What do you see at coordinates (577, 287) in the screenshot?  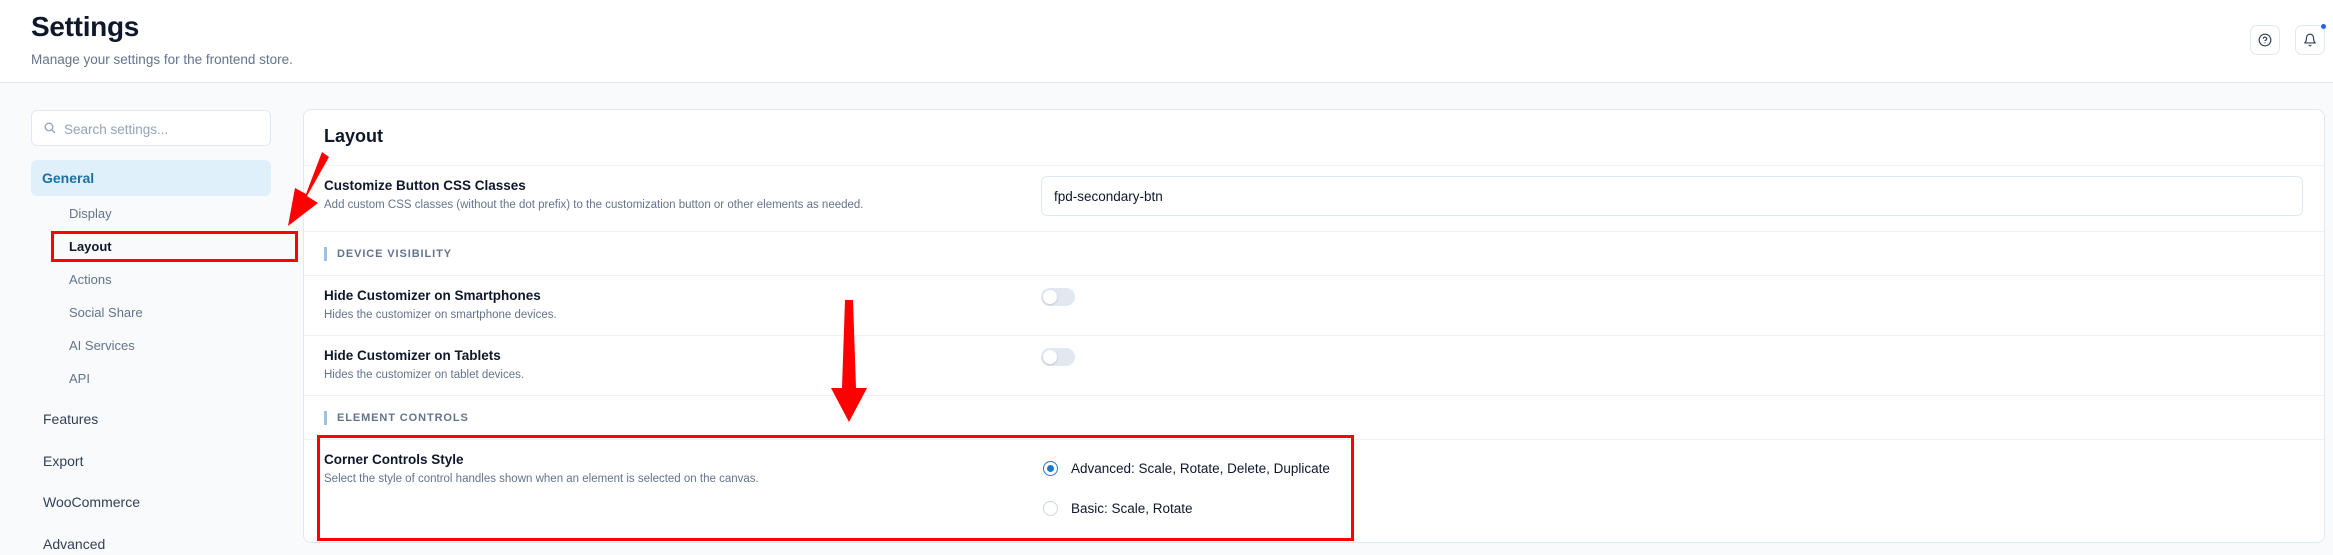 I see `annotation-arrows` at bounding box center [577, 287].